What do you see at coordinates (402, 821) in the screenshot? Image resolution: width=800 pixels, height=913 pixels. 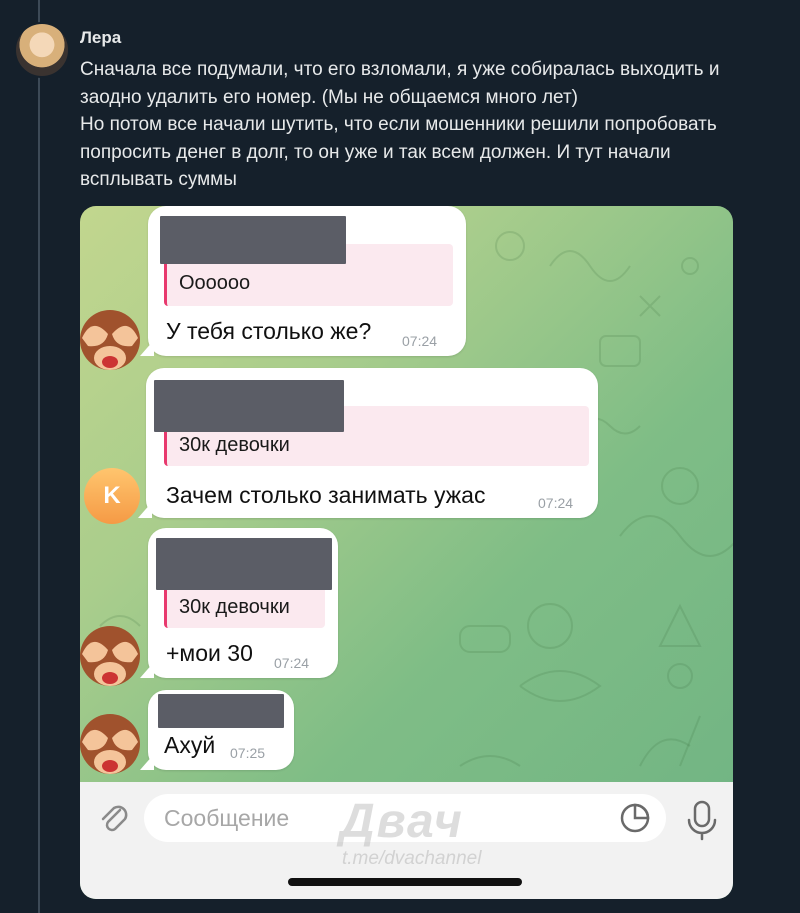 I see `watermark: Двач` at bounding box center [402, 821].